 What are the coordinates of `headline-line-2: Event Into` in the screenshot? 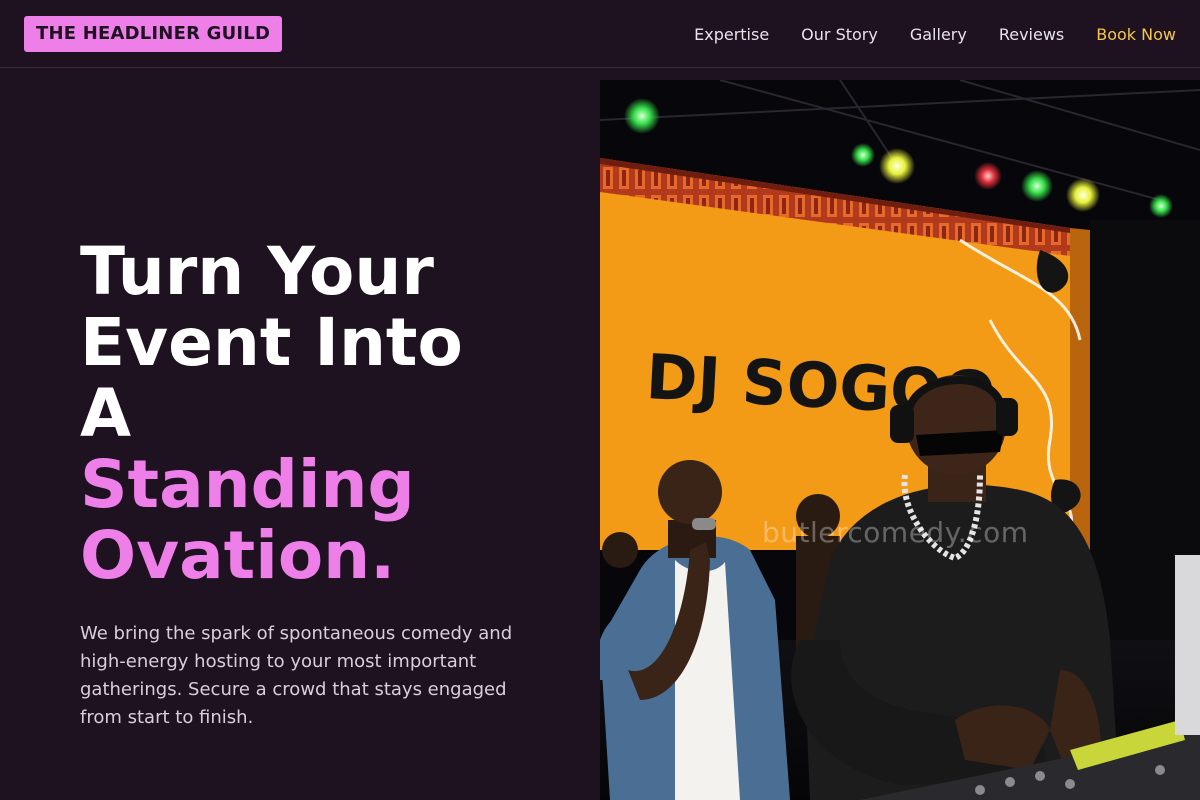 It's located at (271, 342).